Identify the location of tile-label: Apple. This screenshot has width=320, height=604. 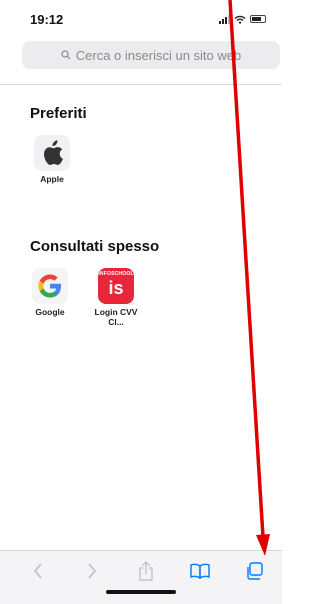
(52, 179).